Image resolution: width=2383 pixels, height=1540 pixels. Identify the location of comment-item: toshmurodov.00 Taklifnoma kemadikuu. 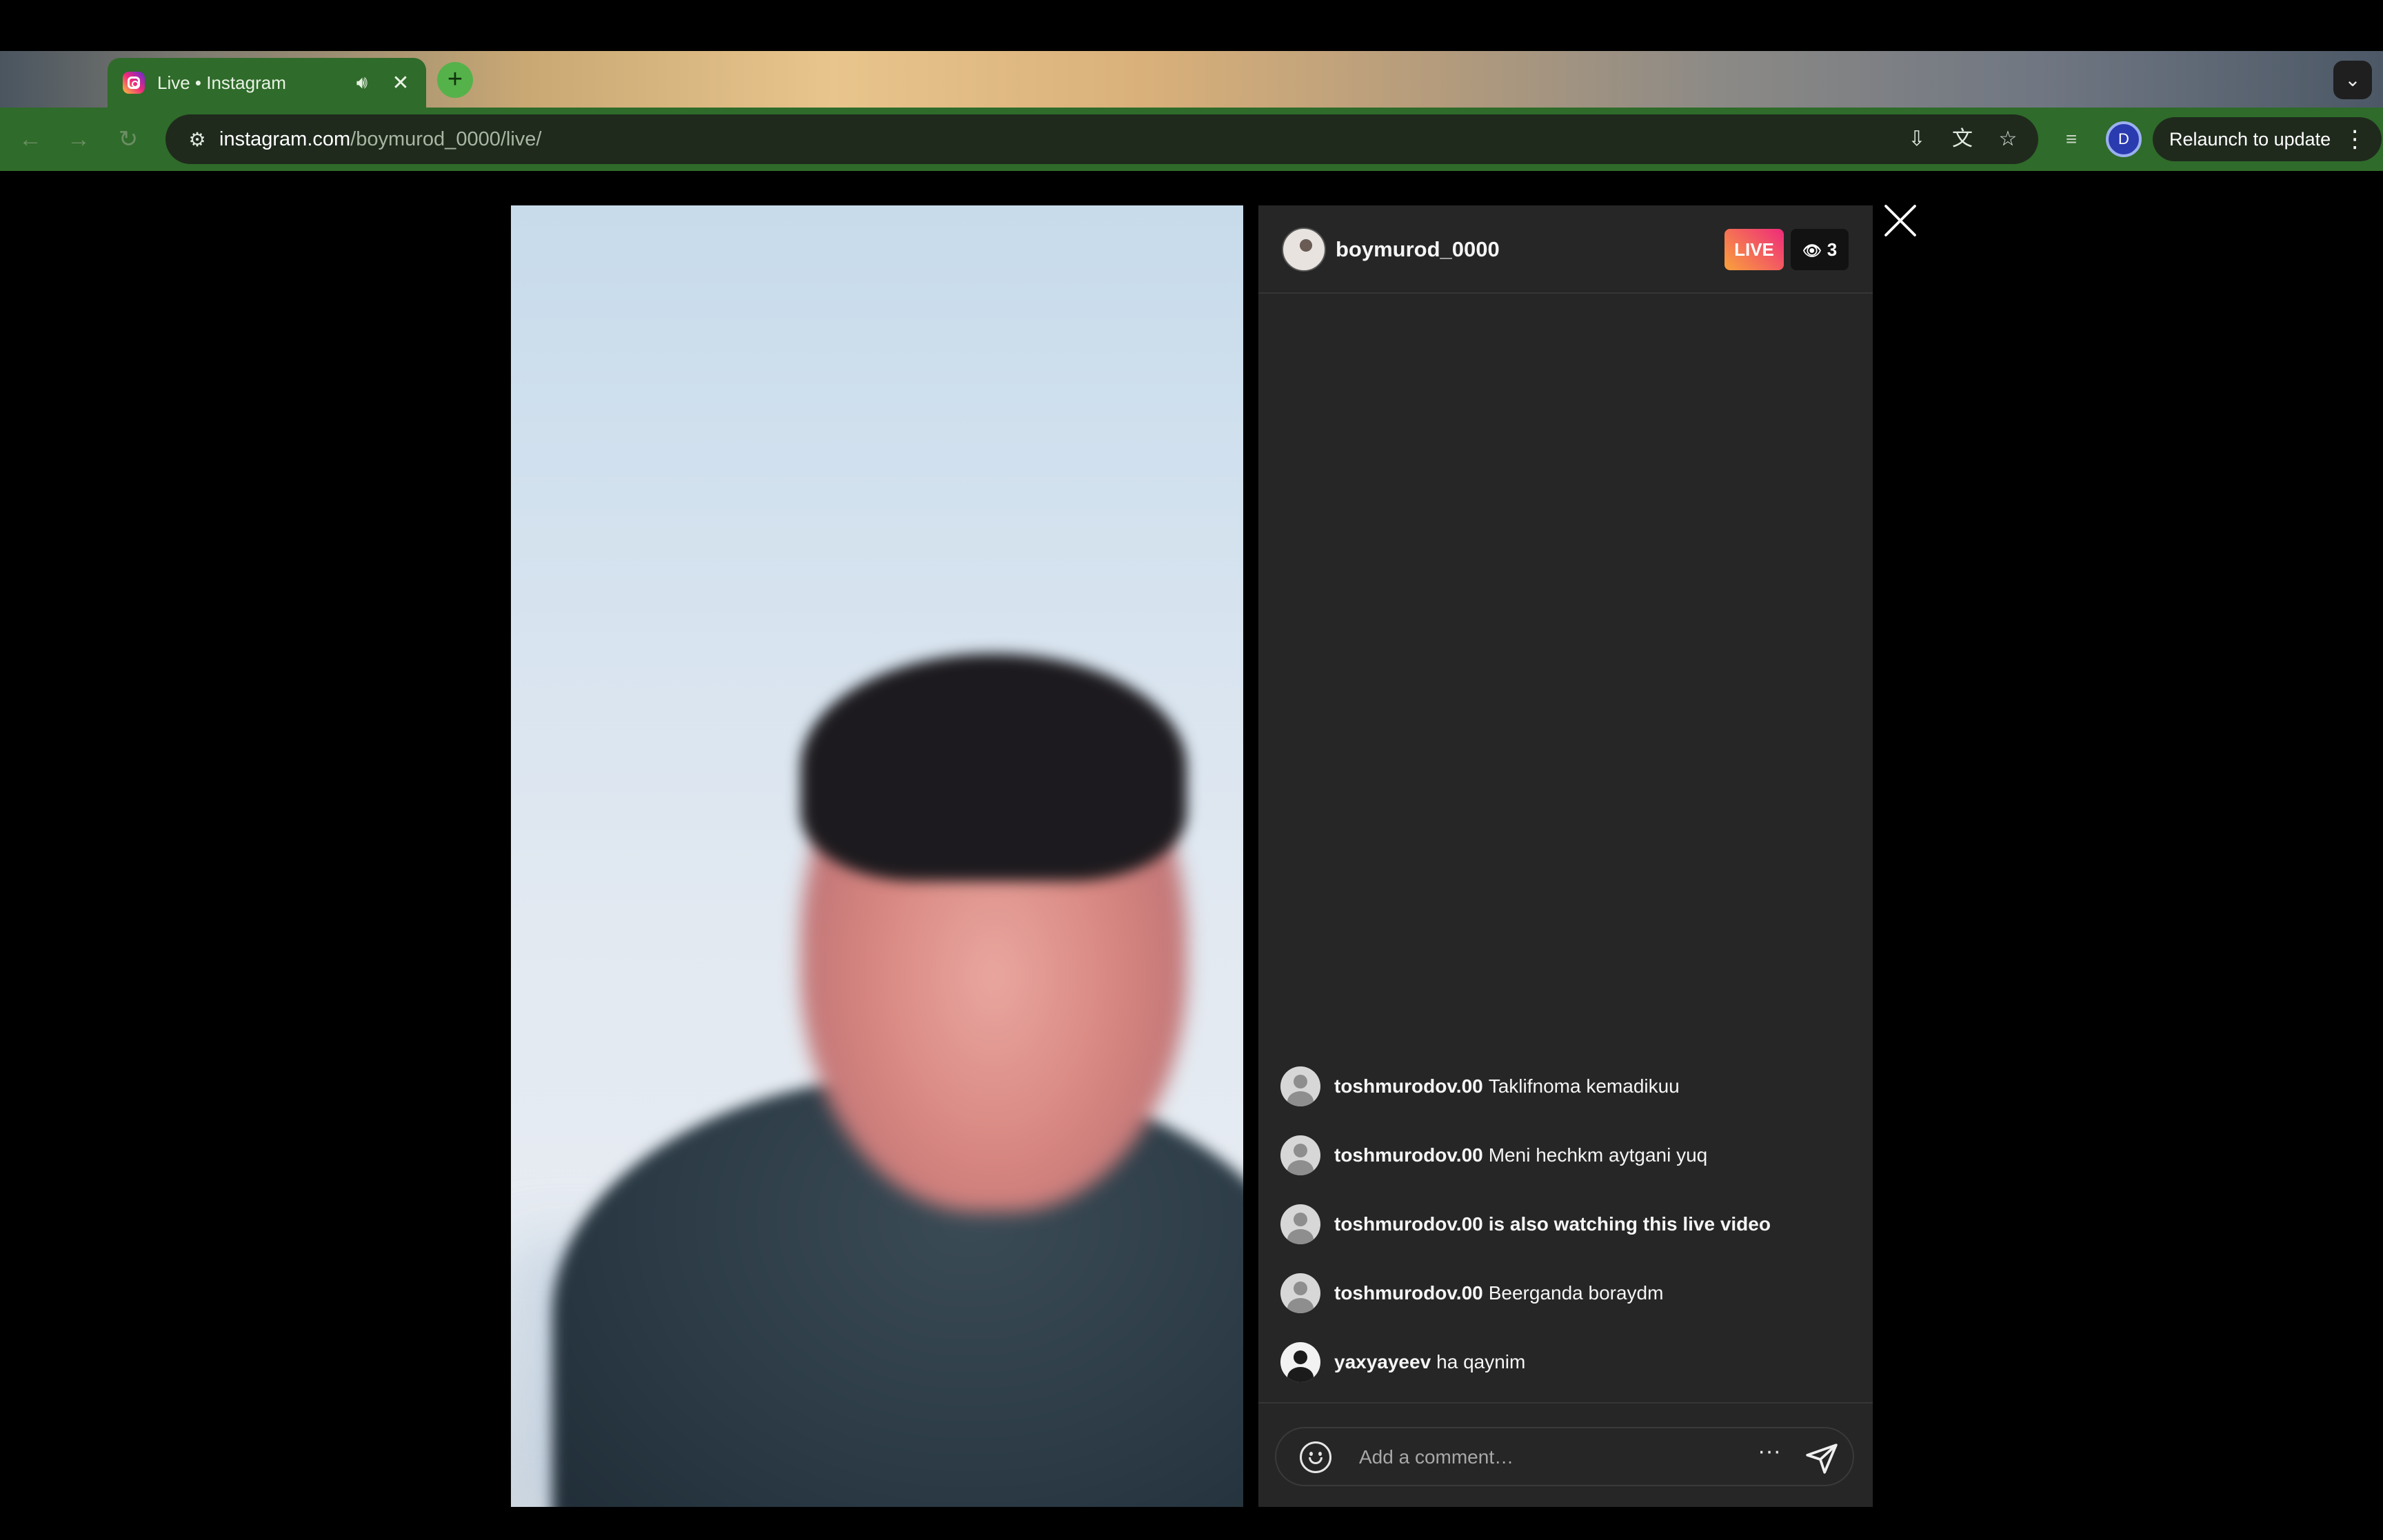
(1566, 1087).